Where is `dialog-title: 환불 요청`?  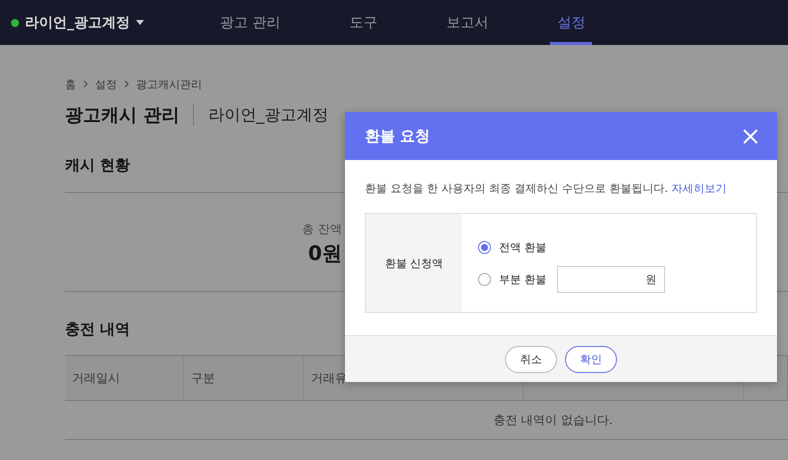 dialog-title: 환불 요청 is located at coordinates (397, 136).